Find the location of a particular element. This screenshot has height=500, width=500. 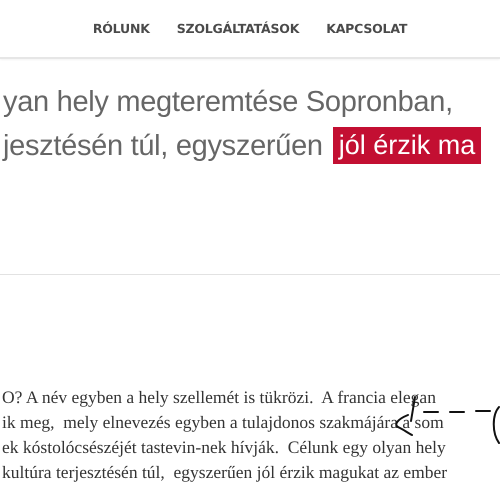

hero-text: yan hely megteremtése Sopronban, is located at coordinates (228, 102).